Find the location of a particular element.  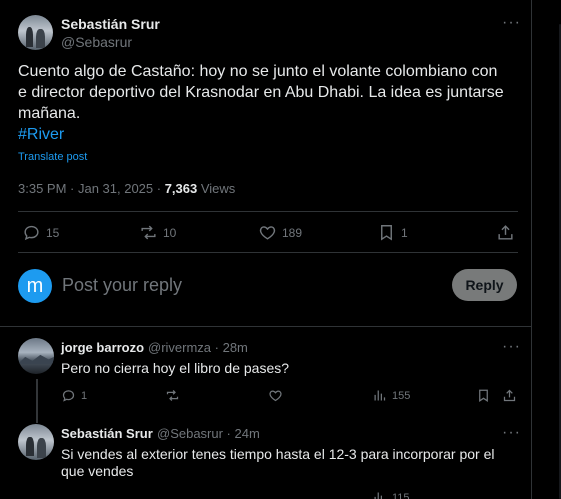

author-avatar is located at coordinates (35, 32).